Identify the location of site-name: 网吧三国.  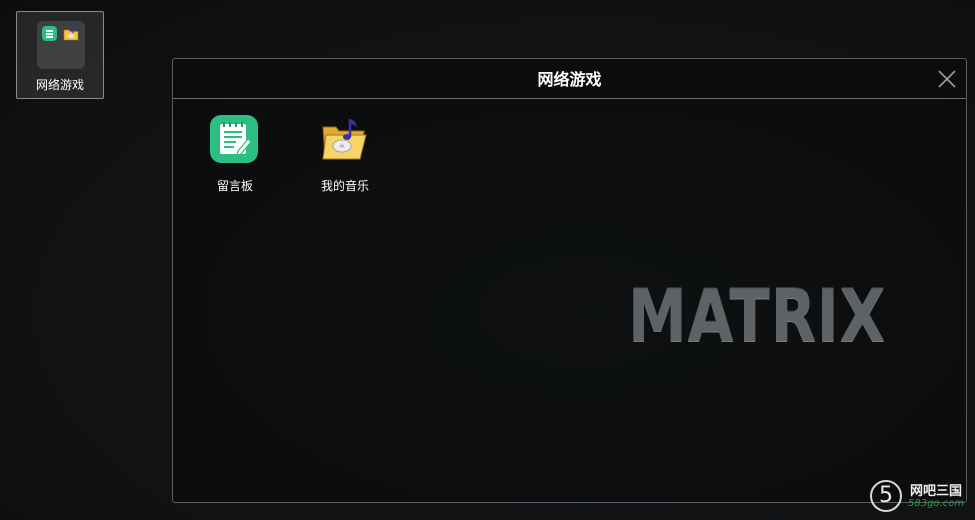
(936, 491).